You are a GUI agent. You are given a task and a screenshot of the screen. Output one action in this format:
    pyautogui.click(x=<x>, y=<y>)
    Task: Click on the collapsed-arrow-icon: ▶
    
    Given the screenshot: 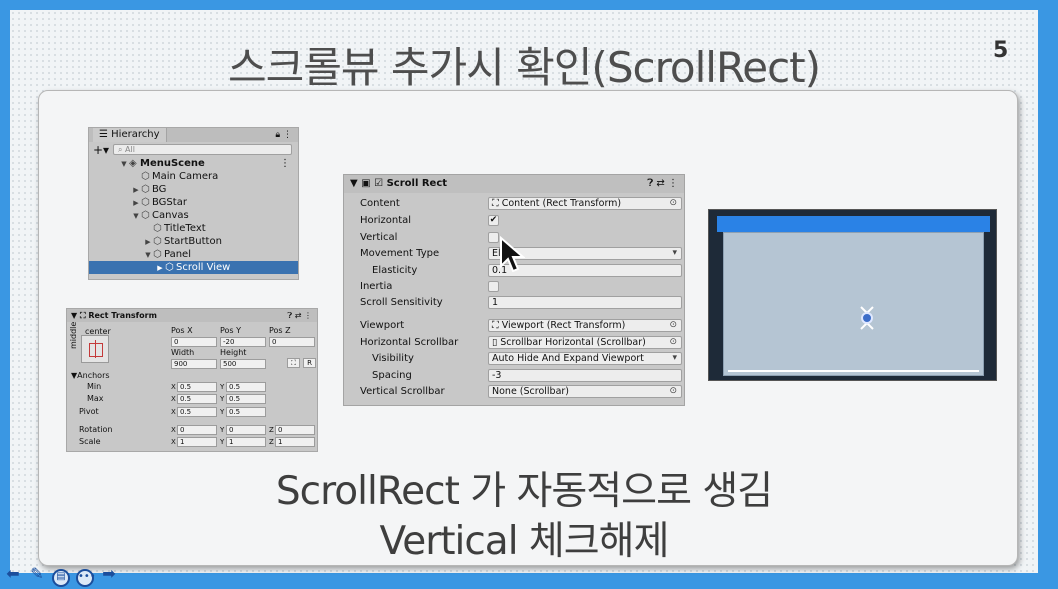 What is the action you would take?
    pyautogui.click(x=160, y=268)
    